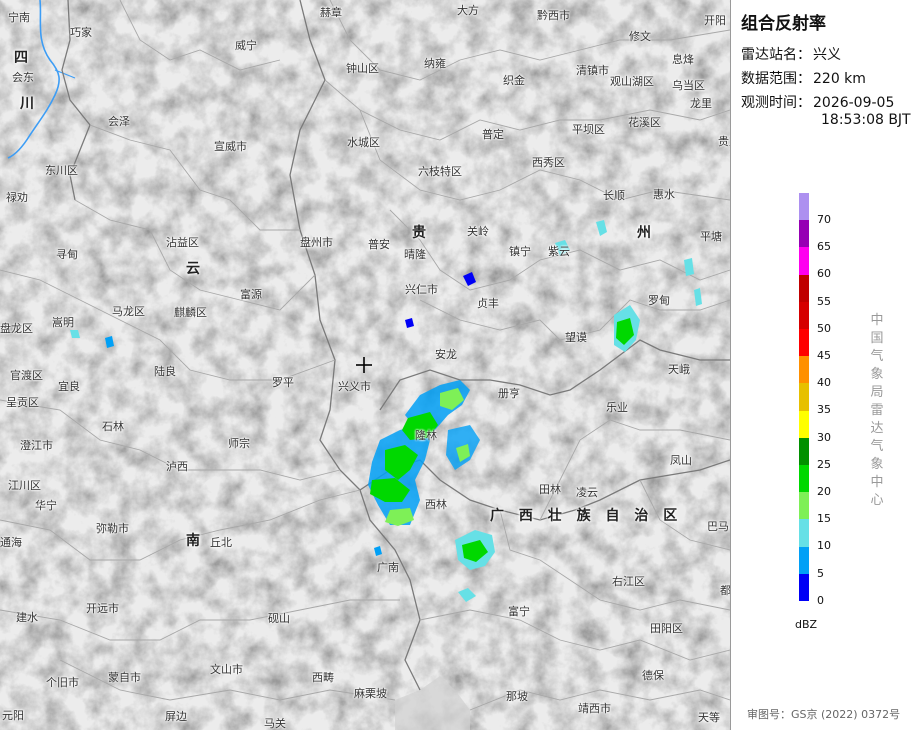  I want to click on place-label: 观山湖区, so click(632, 81).